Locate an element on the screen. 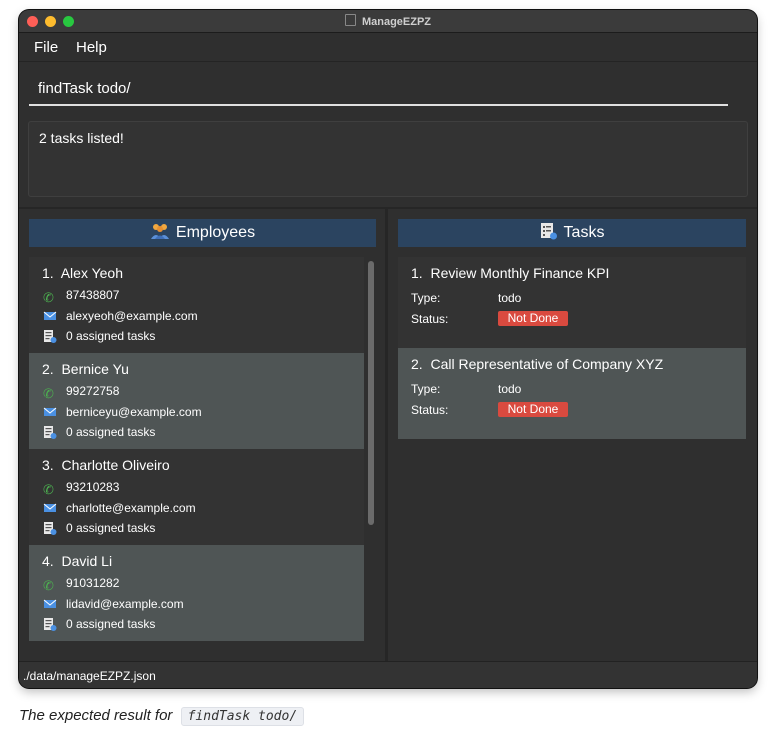 The image size is (774, 736). task-name-line: 1. Review Monthly Finance KPI is located at coordinates (510, 273).